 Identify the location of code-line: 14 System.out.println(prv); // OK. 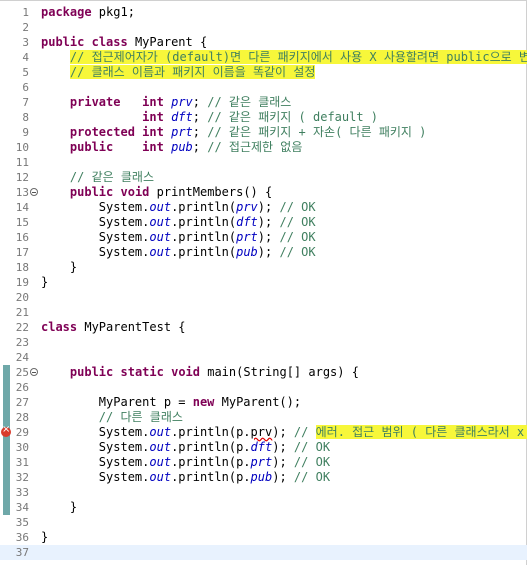
(263, 207).